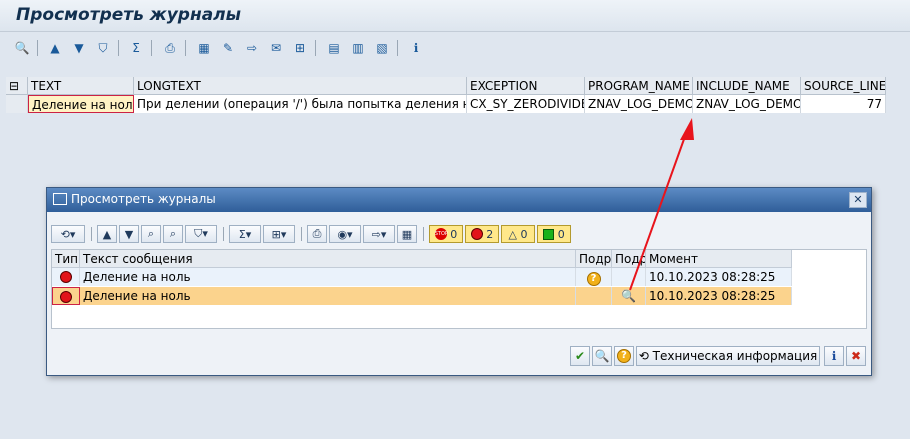 Image resolution: width=910 pixels, height=439 pixels. I want to click on column-header-source-line: SOURCE_LINE, so click(843, 86).